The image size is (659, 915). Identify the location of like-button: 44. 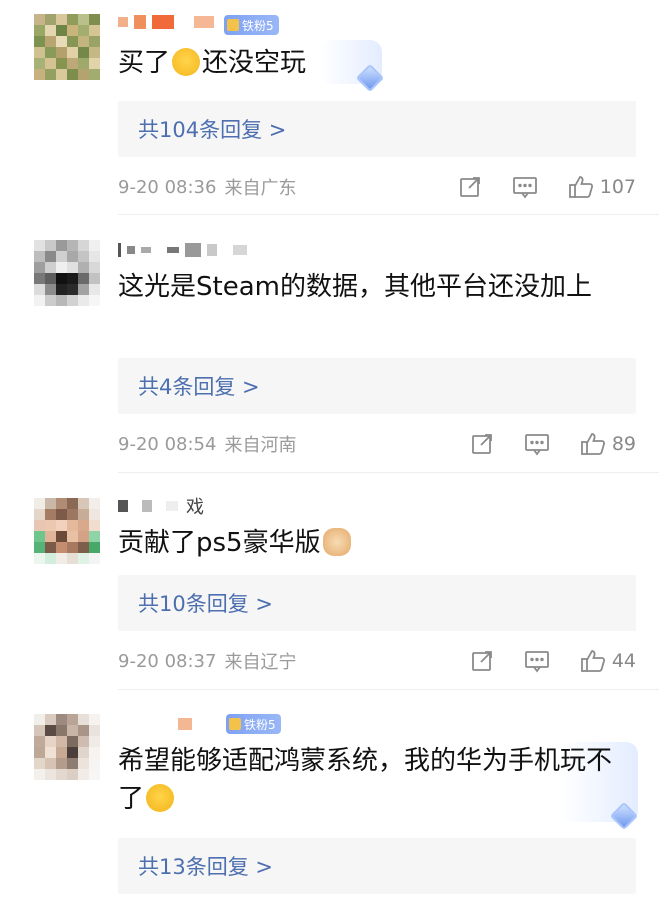
(608, 661).